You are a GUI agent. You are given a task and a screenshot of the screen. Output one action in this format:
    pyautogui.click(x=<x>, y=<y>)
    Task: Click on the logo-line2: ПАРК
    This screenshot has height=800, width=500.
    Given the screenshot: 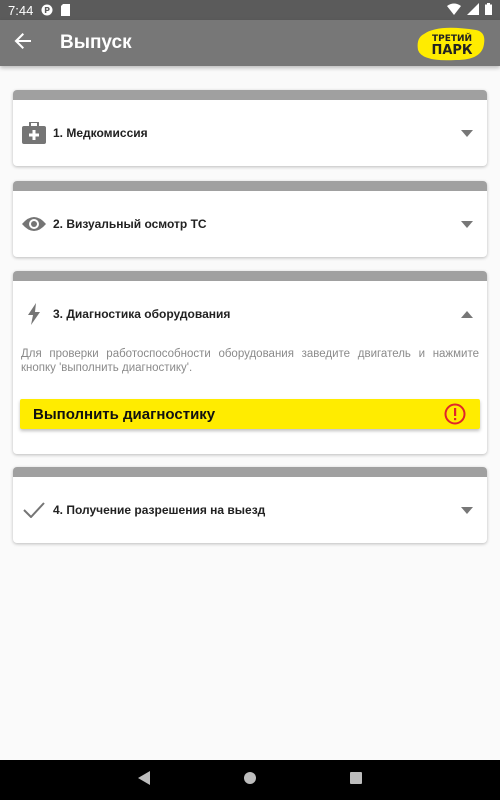 What is the action you would take?
    pyautogui.click(x=451, y=50)
    